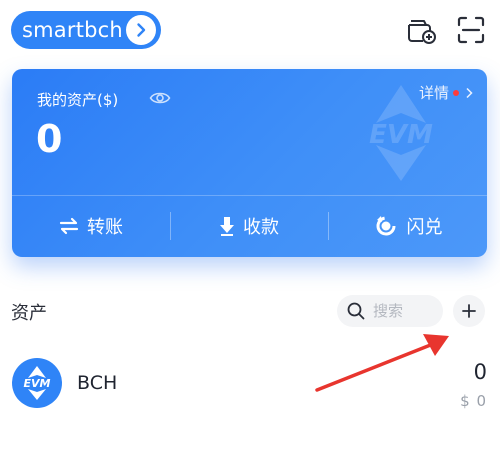 The width and height of the screenshot is (500, 451). Describe the element at coordinates (97, 383) in the screenshot. I see `token-symbol: BCH` at that location.